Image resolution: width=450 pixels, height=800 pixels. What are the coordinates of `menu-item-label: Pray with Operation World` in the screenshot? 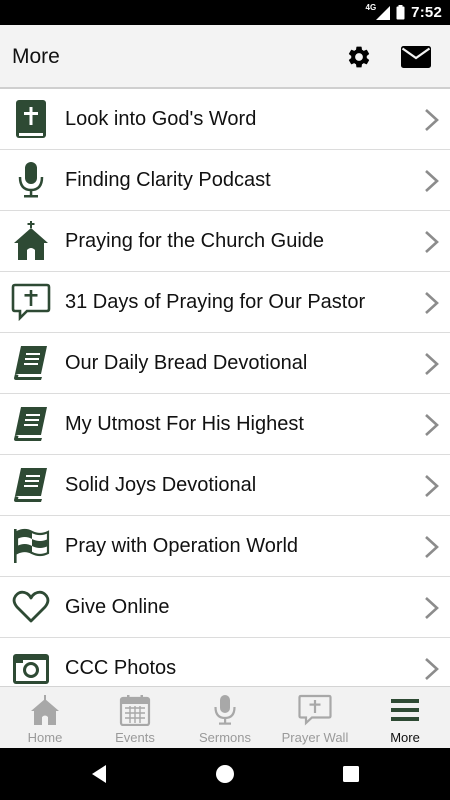 It's located at (182, 545).